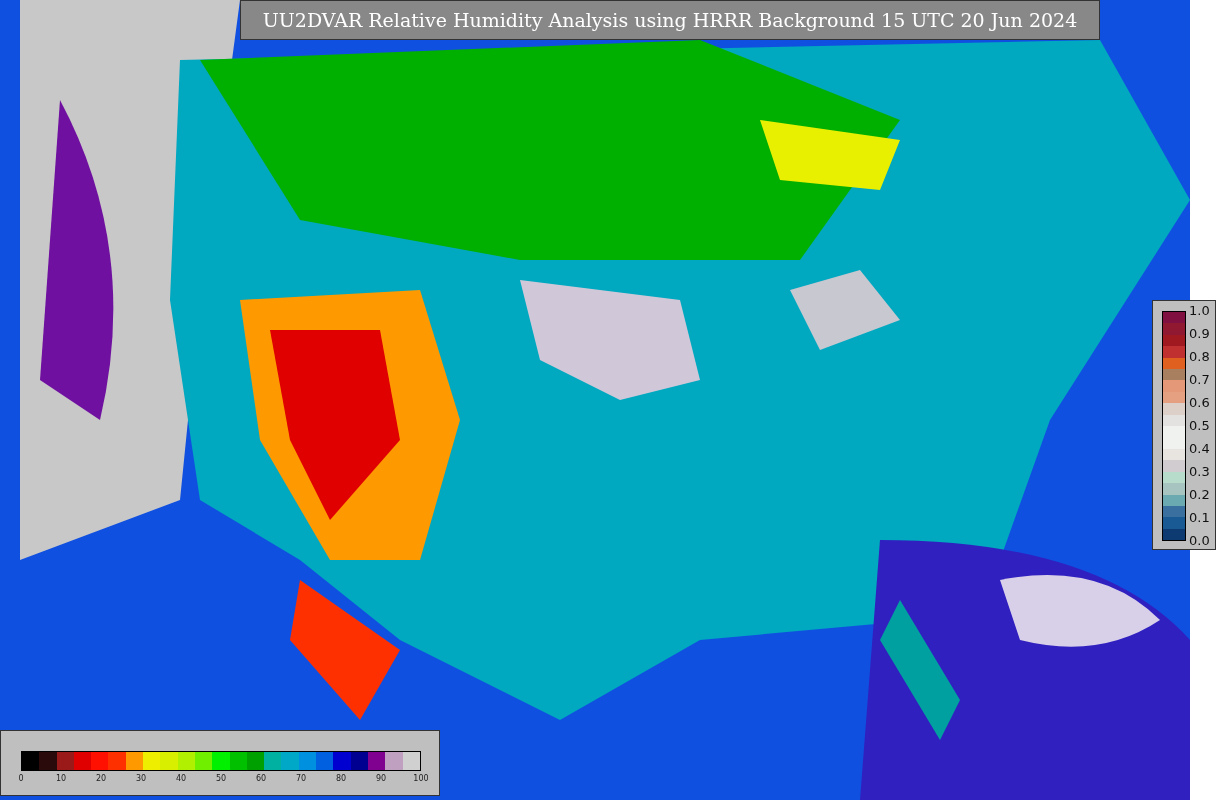 Image resolution: width=1216 pixels, height=800 pixels. Describe the element at coordinates (1199, 380) in the screenshot. I see `tick-label: 0.7` at that location.